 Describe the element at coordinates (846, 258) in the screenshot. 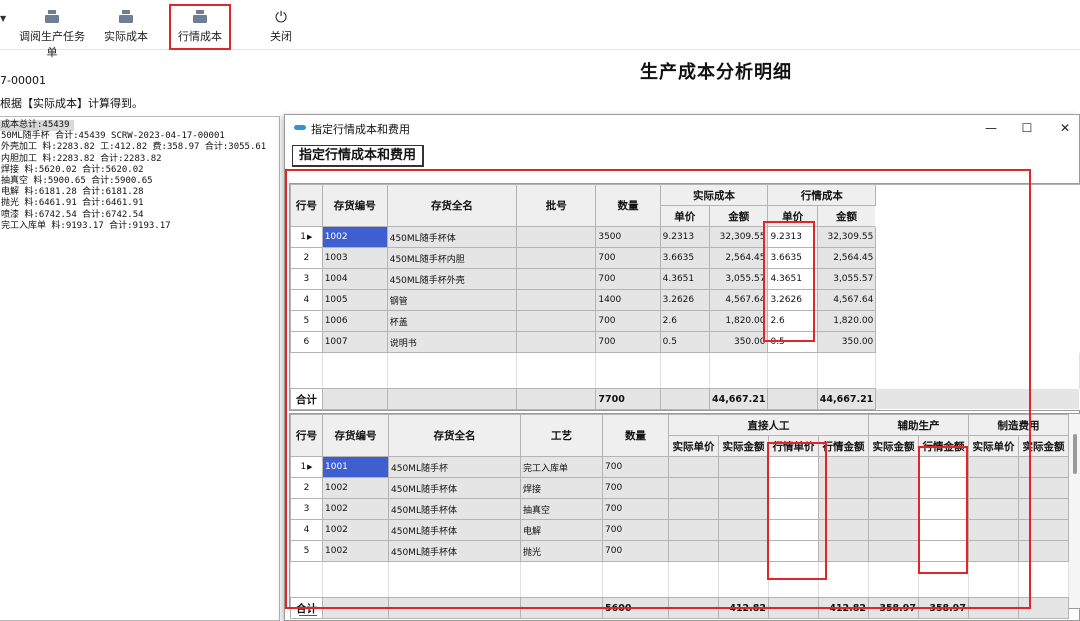

I see `cell-market-amount: 2,564.45` at that location.